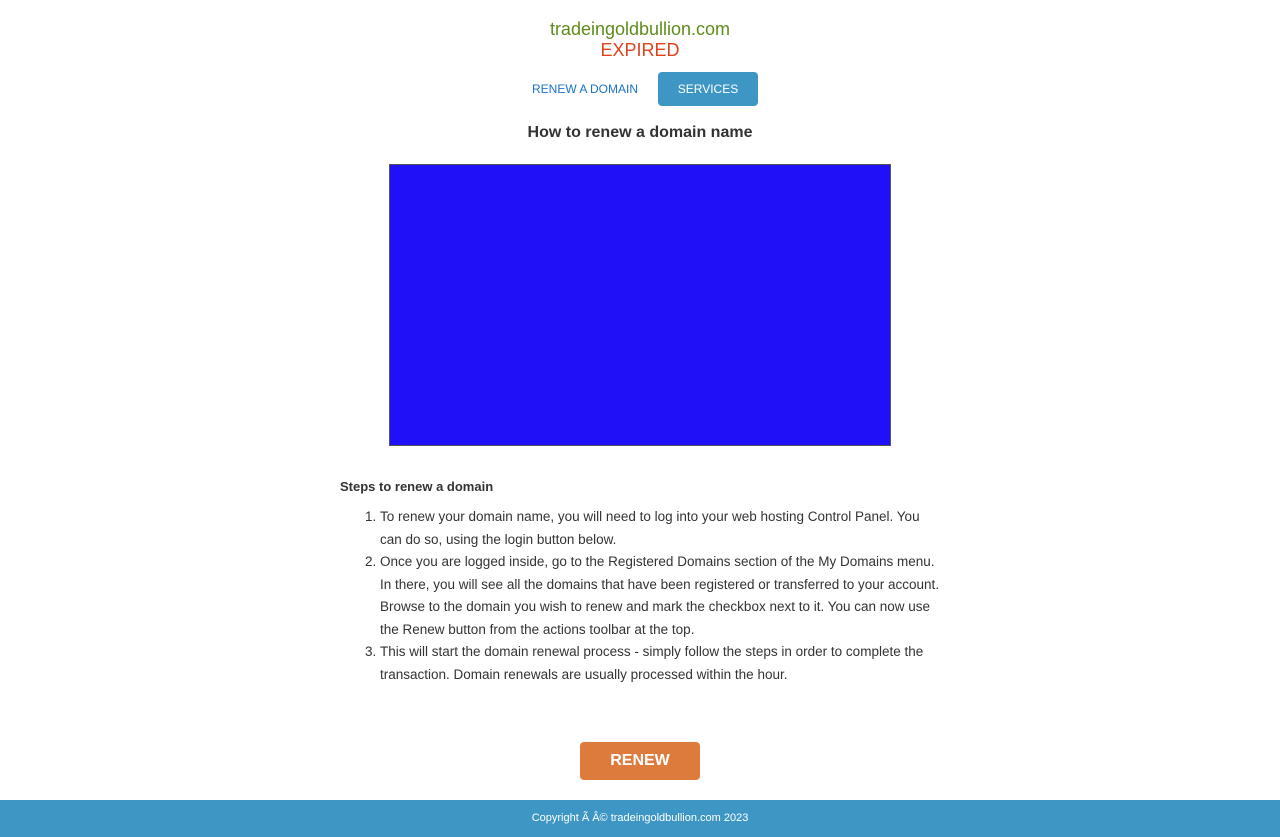 This screenshot has width=1280, height=837. What do you see at coordinates (417, 486) in the screenshot?
I see `steps-title: Steps to renew a domain` at bounding box center [417, 486].